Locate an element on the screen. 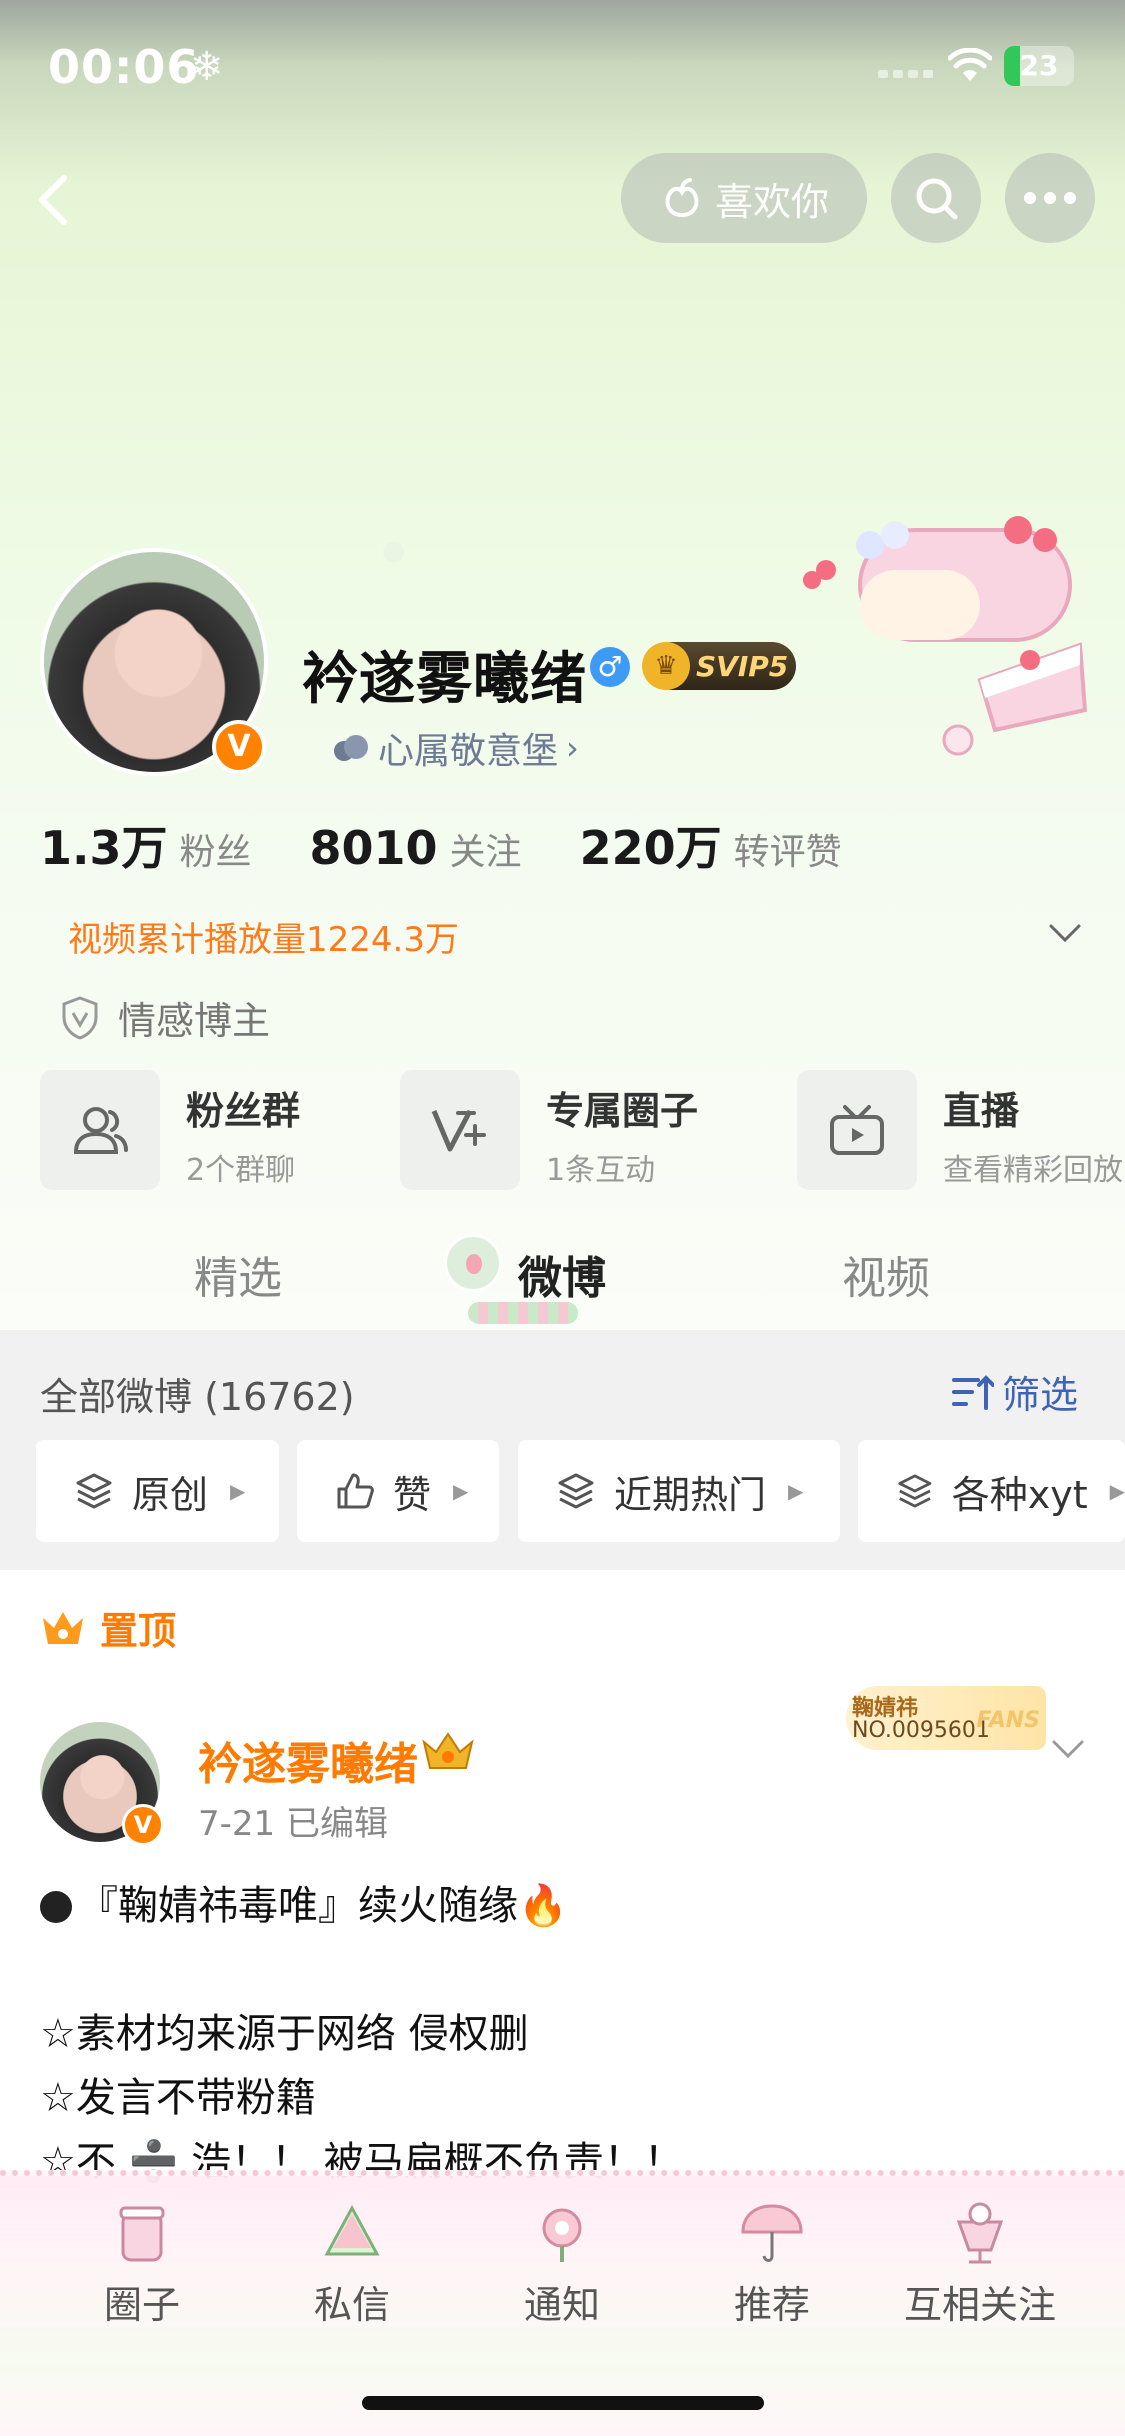 The width and height of the screenshot is (1125, 2436). feature-entries: 粉丝群 2个群聊 专属圈子 1条互动 直播 查看精彩回放 is located at coordinates (582, 1131).